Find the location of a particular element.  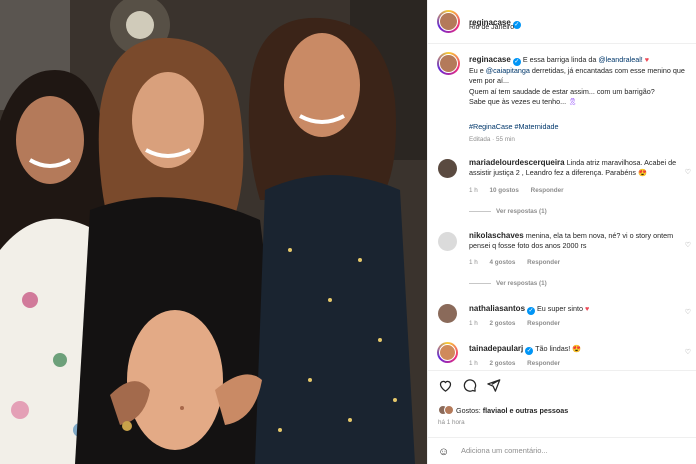

caption-author-avatar is located at coordinates (448, 63).